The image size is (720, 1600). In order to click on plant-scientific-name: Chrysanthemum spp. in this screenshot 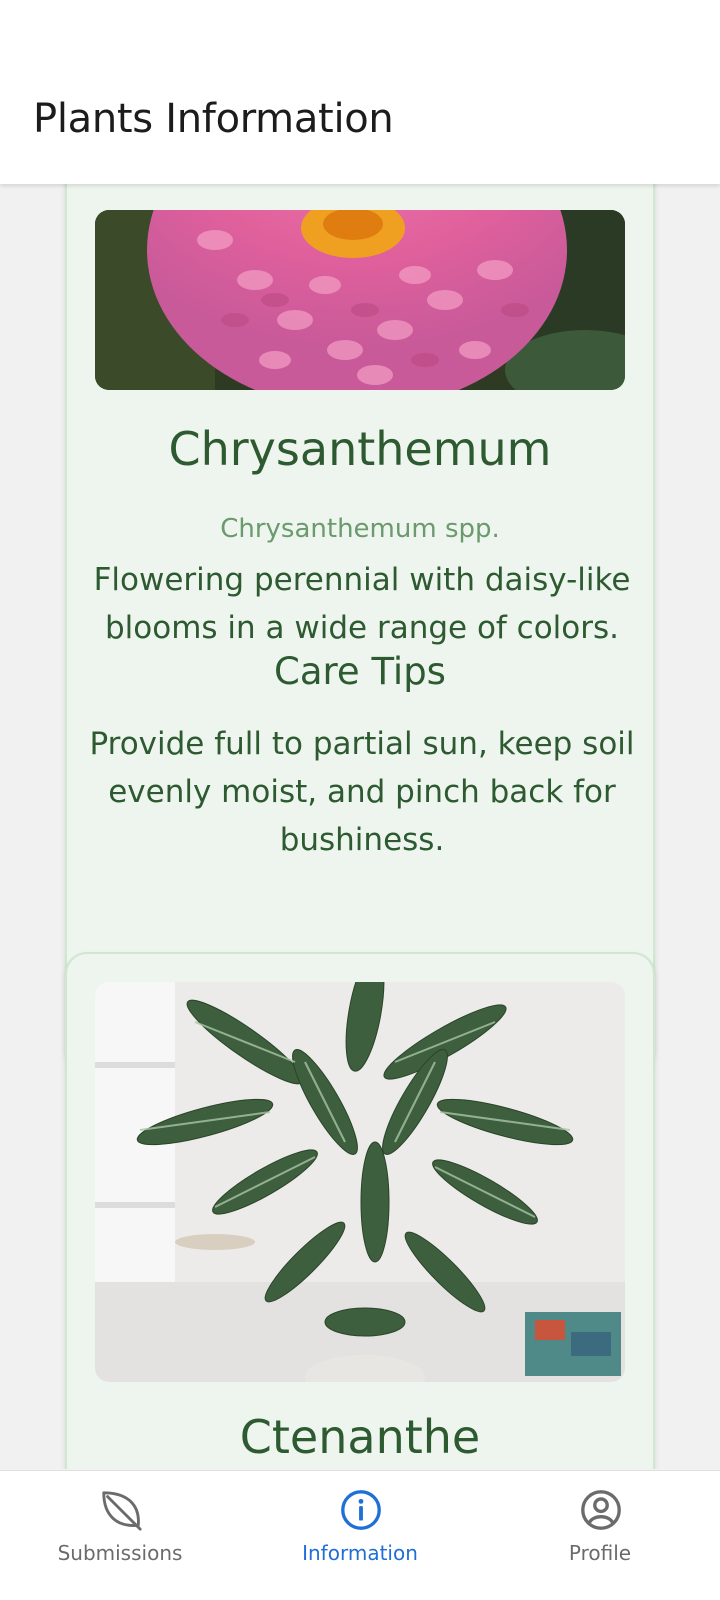, I will do `click(360, 529)`.